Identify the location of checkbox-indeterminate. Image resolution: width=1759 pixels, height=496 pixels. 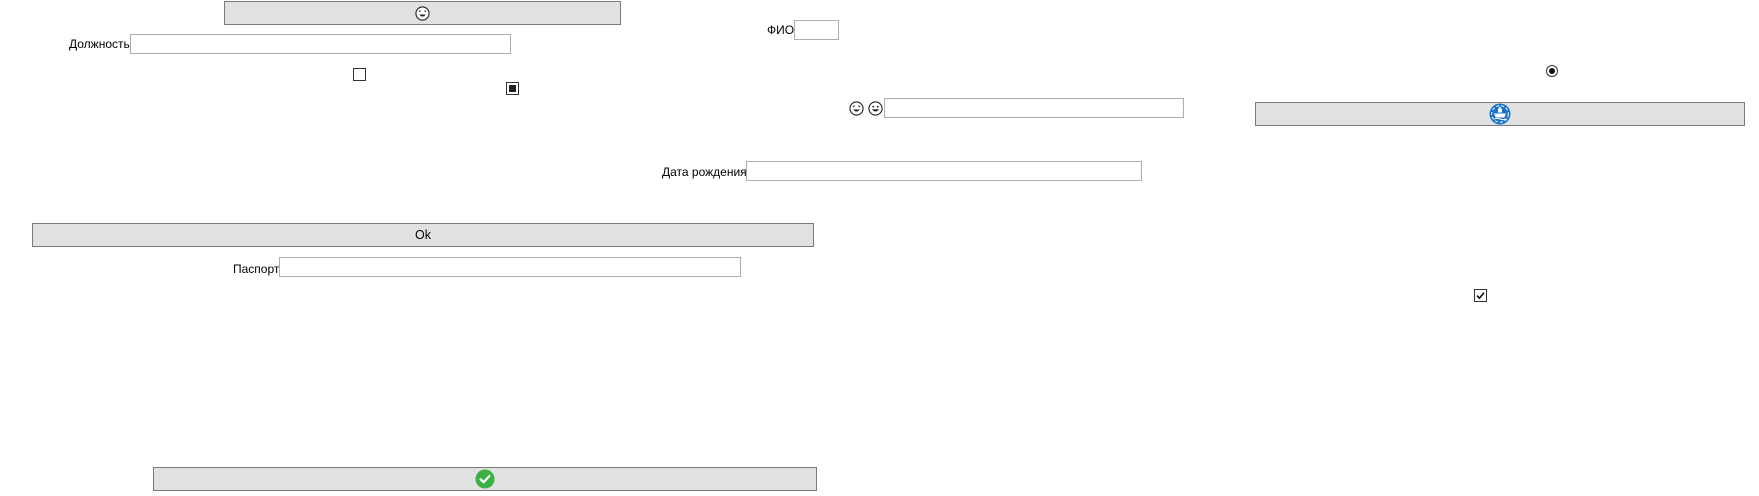
(512, 88).